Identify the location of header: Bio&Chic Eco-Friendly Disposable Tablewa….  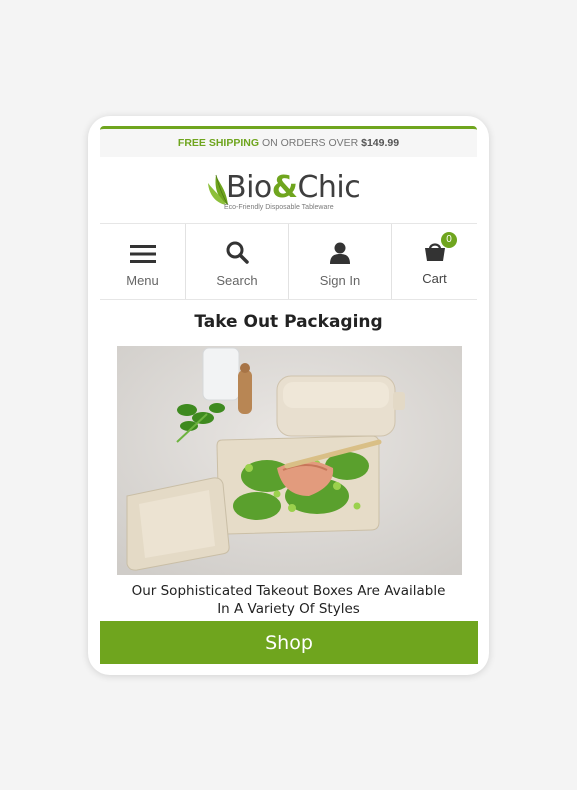
(288, 190).